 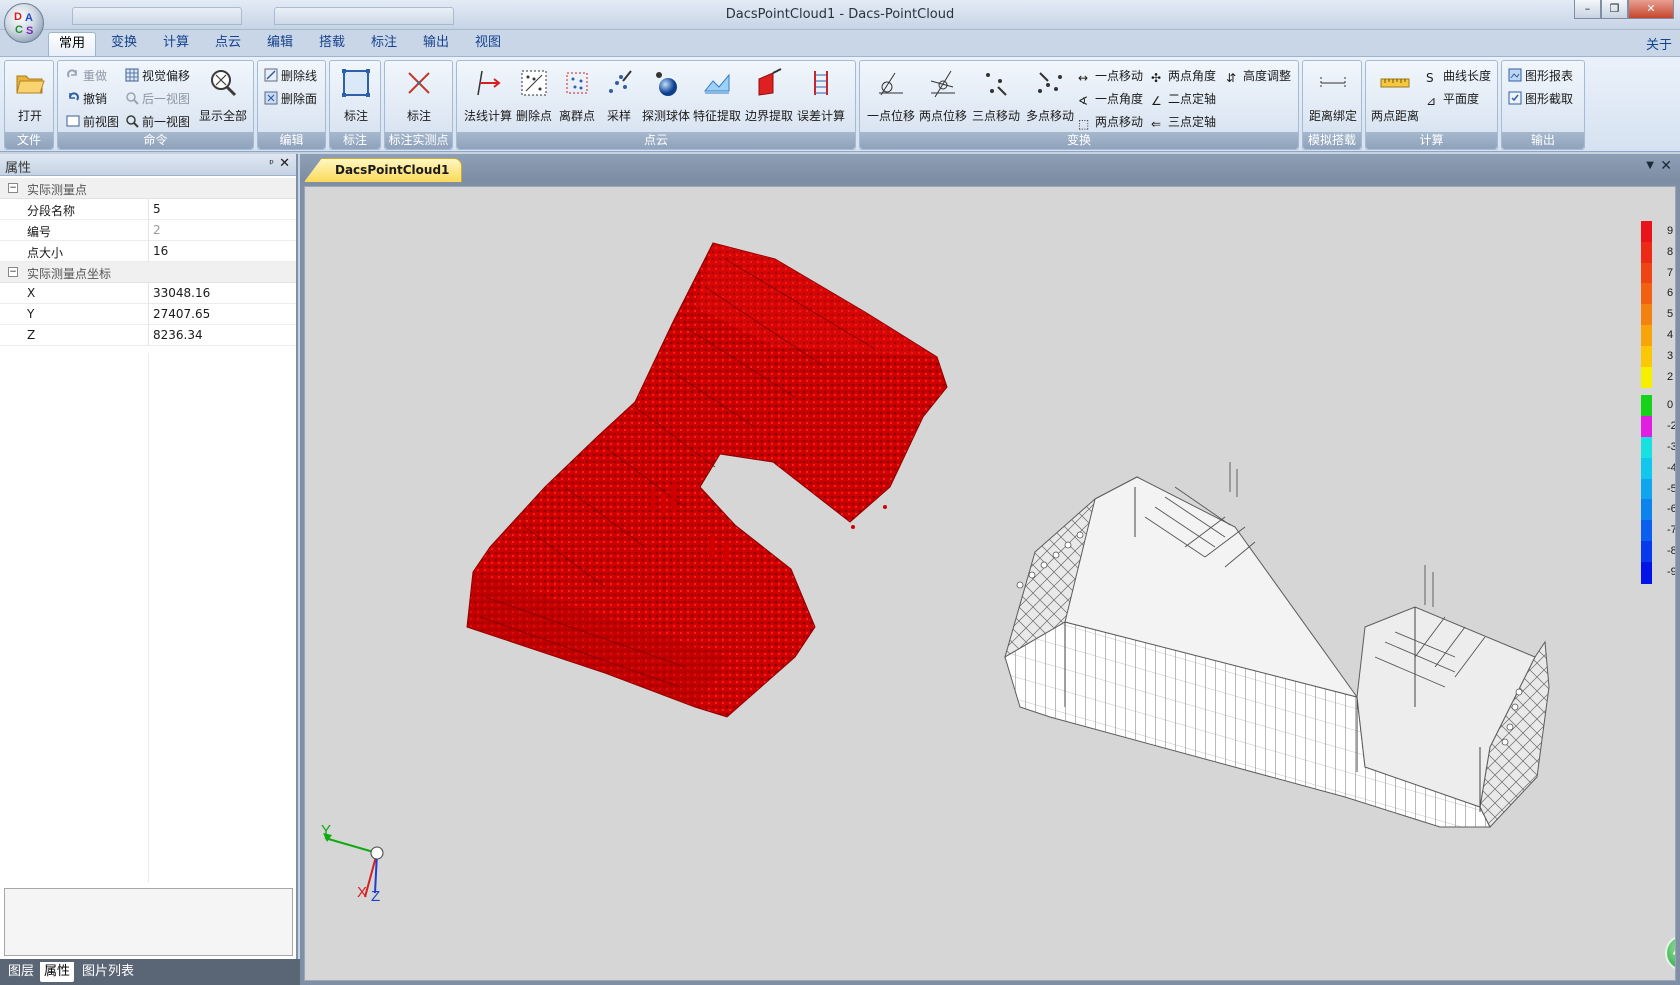 I want to click on next-view-button: 后一视图, so click(x=157, y=99).